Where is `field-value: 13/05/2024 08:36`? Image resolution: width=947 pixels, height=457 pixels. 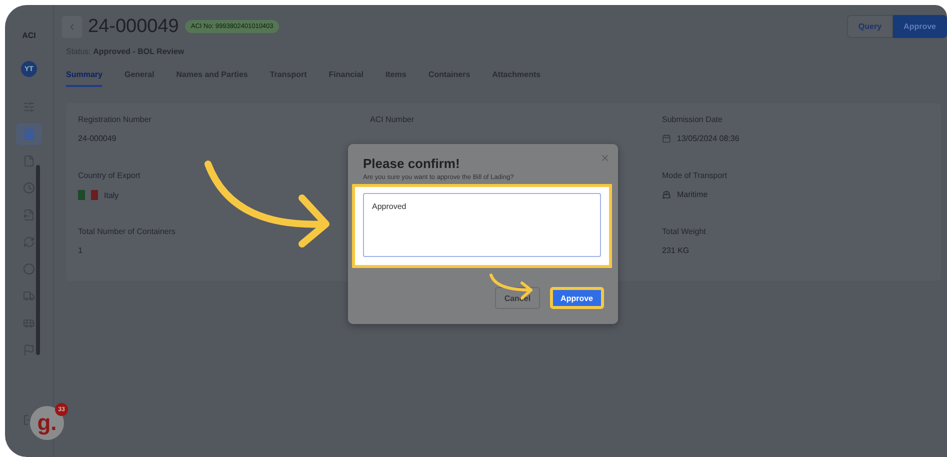 field-value: 13/05/2024 08:36 is located at coordinates (708, 138).